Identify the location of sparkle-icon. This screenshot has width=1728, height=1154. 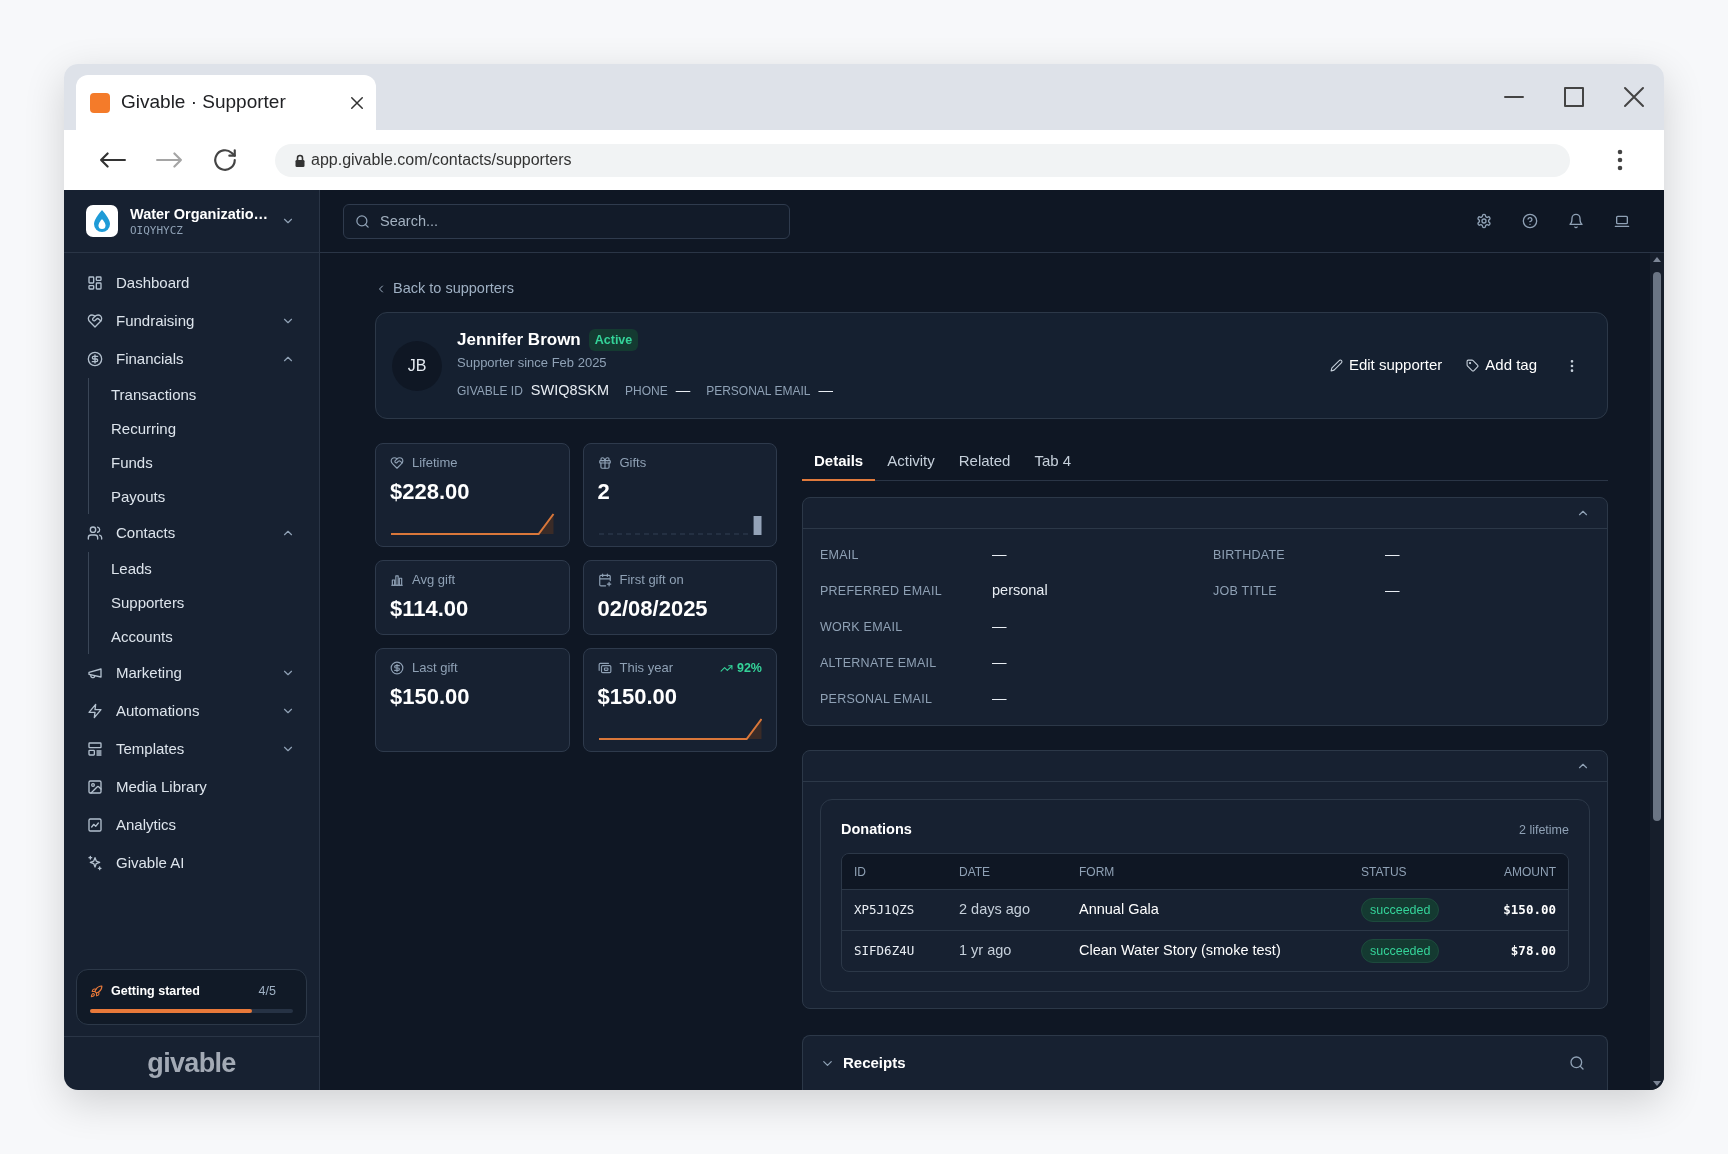
(95, 863).